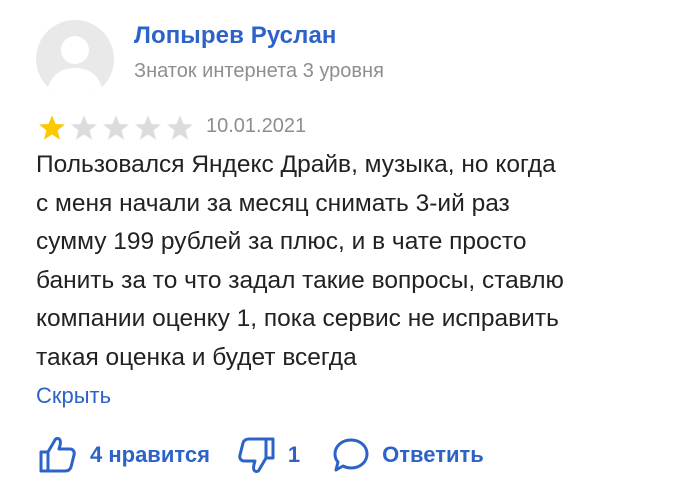 Image resolution: width=700 pixels, height=493 pixels. What do you see at coordinates (256, 126) in the screenshot?
I see `review-date: 10.01.2021` at bounding box center [256, 126].